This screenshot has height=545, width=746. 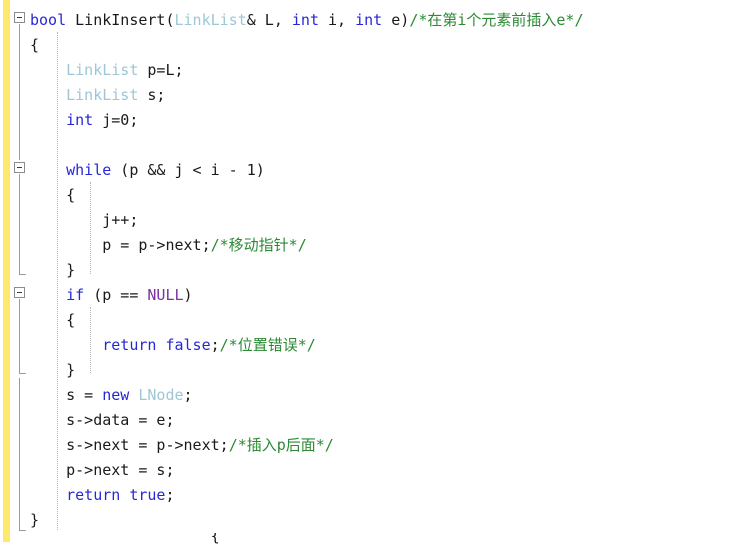 What do you see at coordinates (161, 395) in the screenshot?
I see `code-type-token: LNode` at bounding box center [161, 395].